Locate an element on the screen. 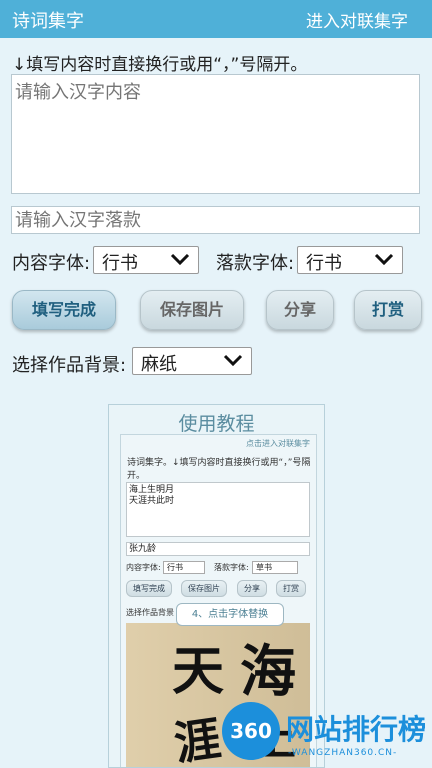 The height and width of the screenshot is (768, 432). sign-font-select: 行书 is located at coordinates (350, 260).